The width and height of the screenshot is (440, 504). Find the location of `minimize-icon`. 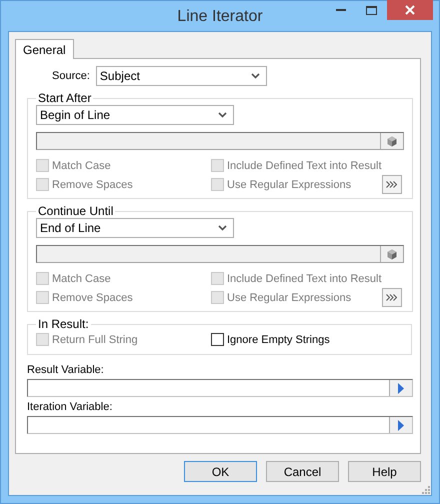

minimize-icon is located at coordinates (341, 10).